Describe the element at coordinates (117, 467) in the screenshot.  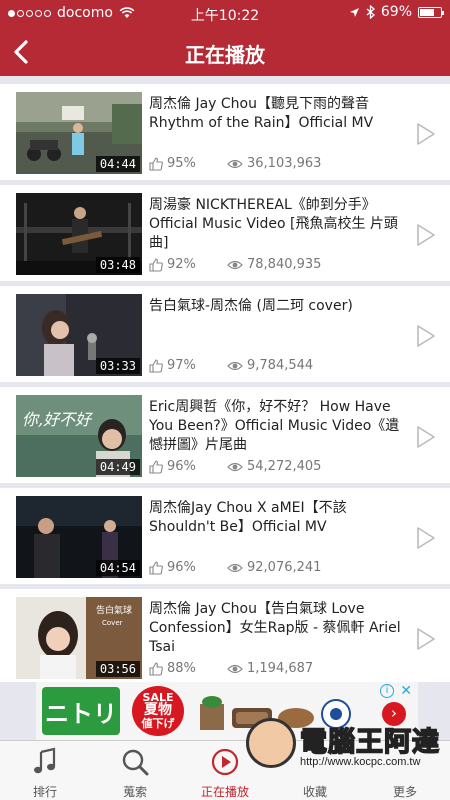
I see `video-duration: 04:49` at that location.